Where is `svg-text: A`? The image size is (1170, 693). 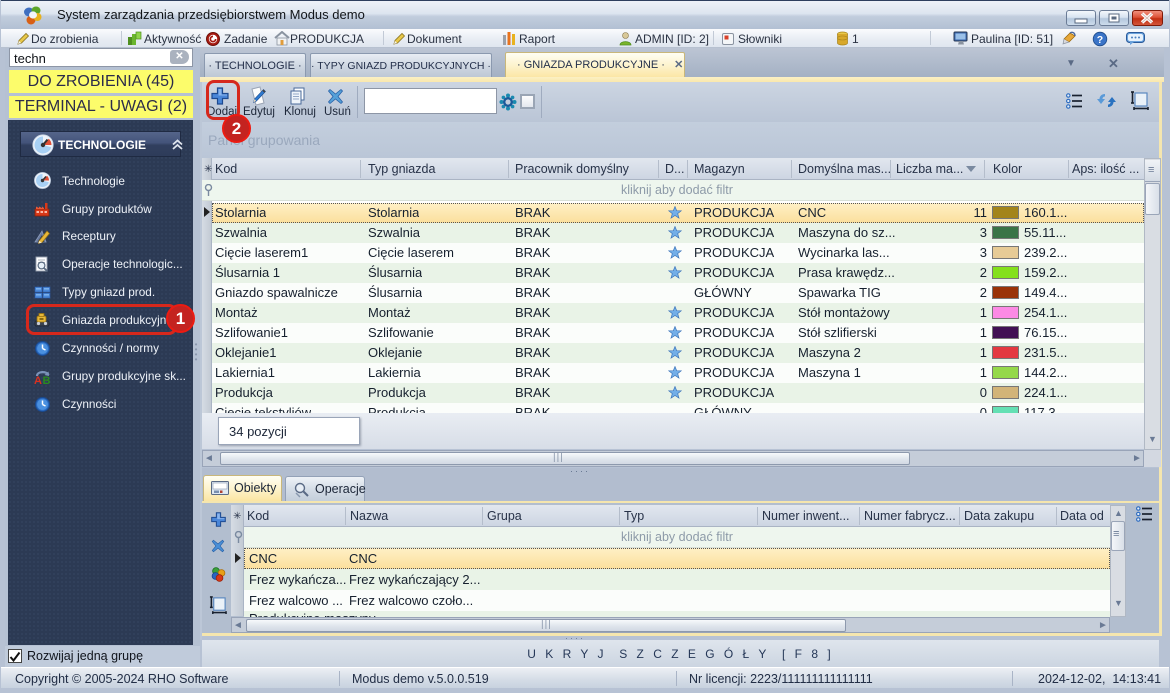
svg-text: A is located at coordinates (38, 380).